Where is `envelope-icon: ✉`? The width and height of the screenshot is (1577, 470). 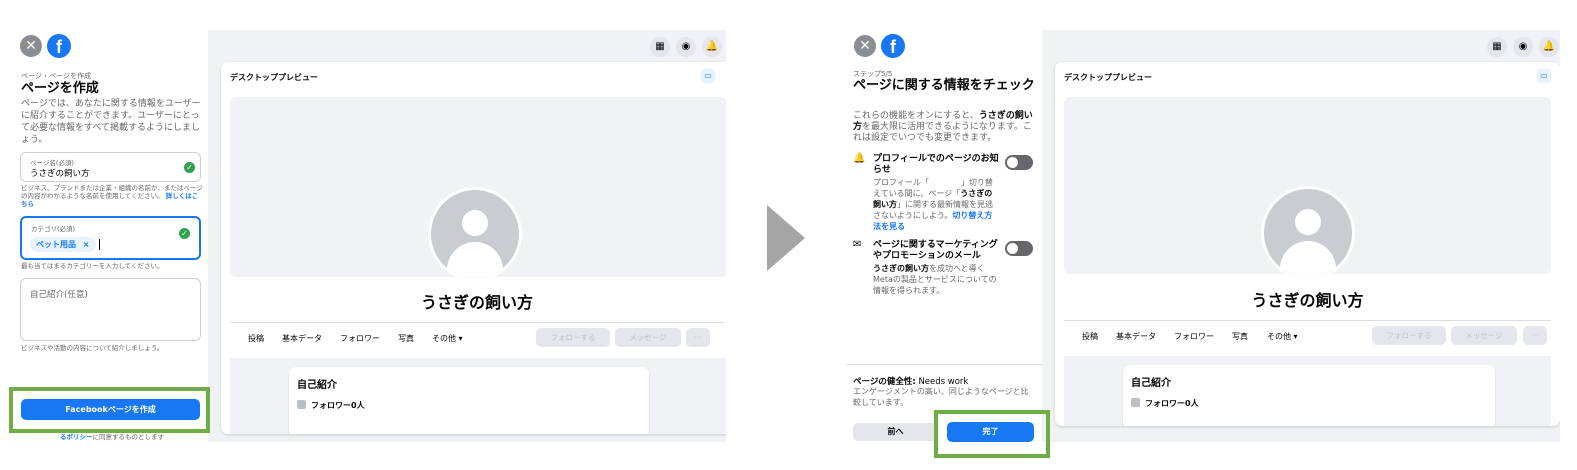
envelope-icon: ✉ is located at coordinates (857, 244).